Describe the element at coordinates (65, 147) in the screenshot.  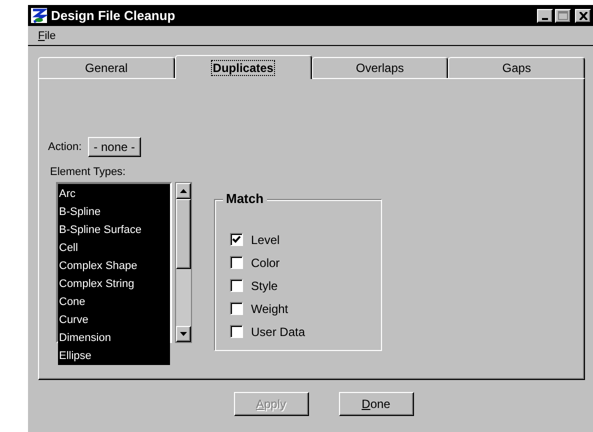
I see `action-label: Action:` at that location.